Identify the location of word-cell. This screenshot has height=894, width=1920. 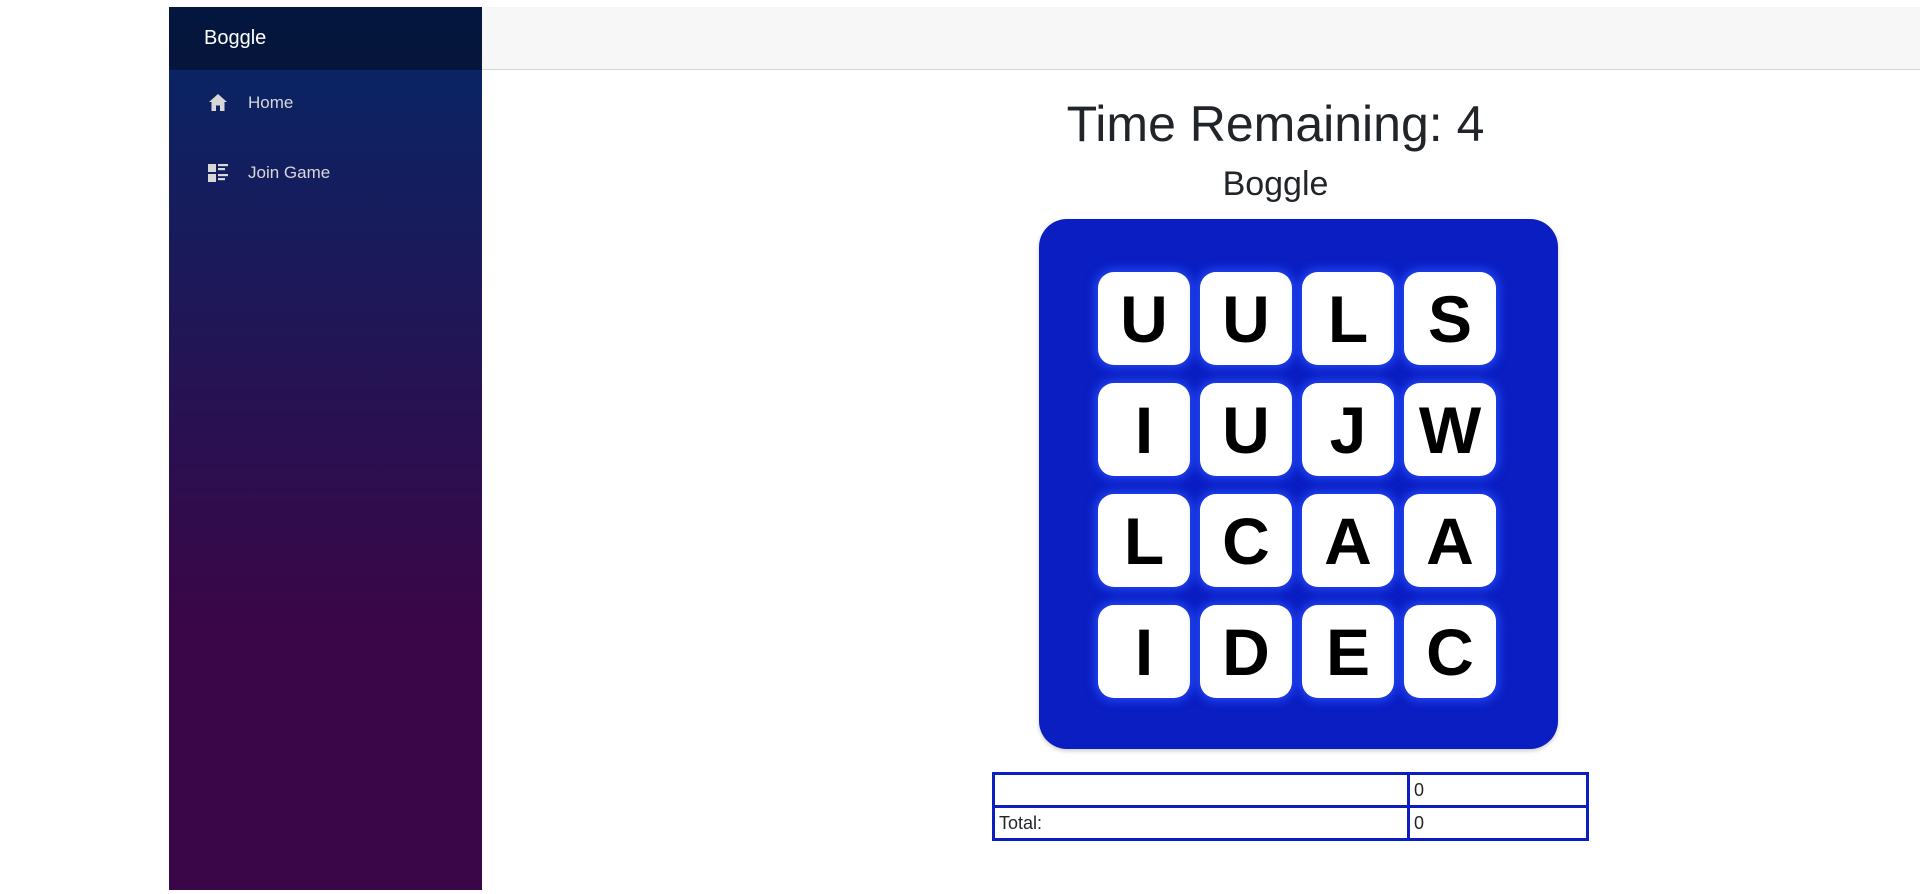
(1201, 790).